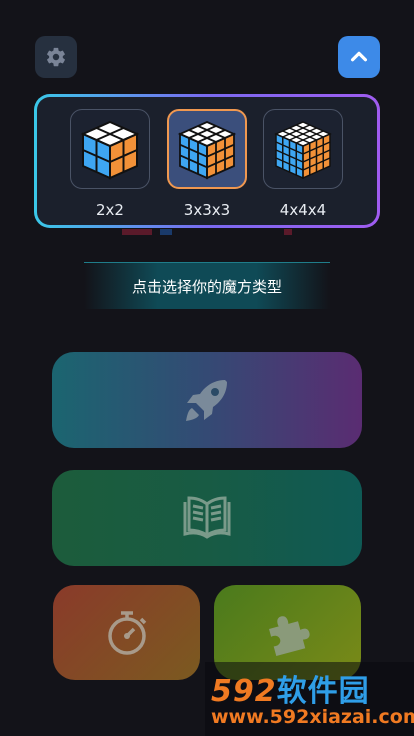 This screenshot has width=414, height=736. I want to click on start-button, so click(207, 400).